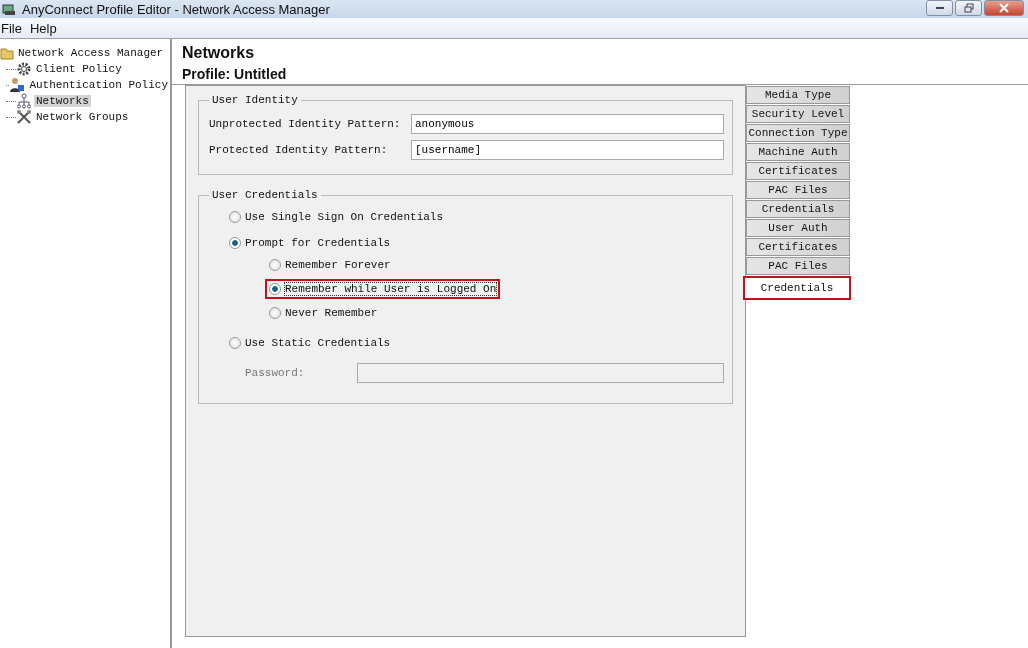 The image size is (1028, 648). Describe the element at coordinates (9, 9) in the screenshot. I see `app-icon` at that location.